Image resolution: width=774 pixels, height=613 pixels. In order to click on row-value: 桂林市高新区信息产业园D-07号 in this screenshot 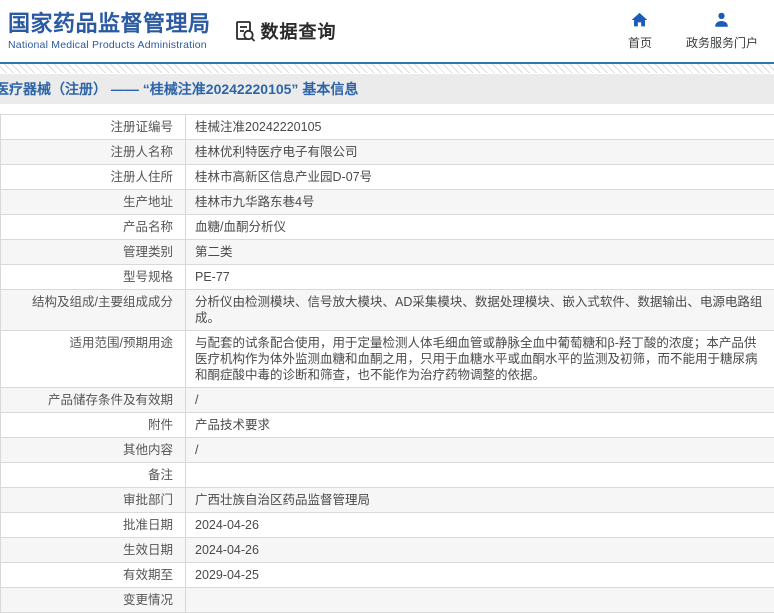, I will do `click(284, 177)`.